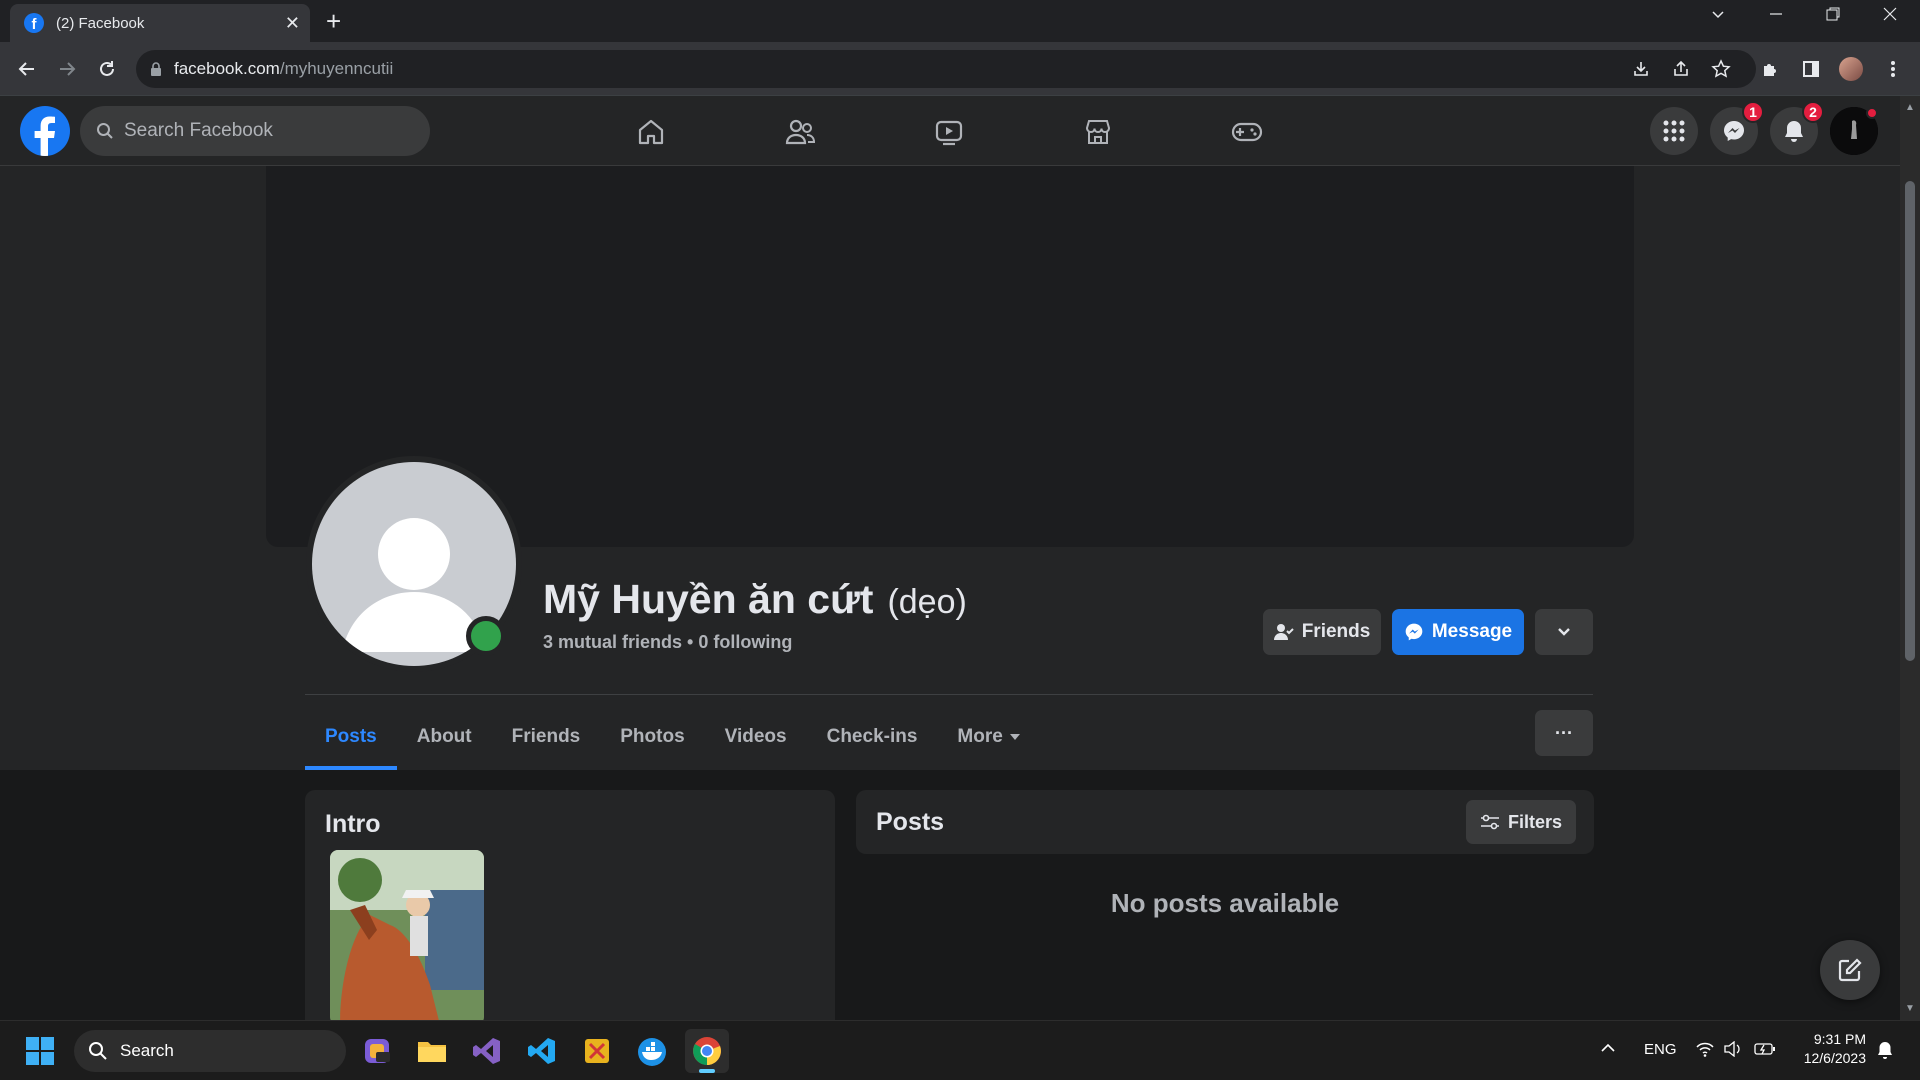  Describe the element at coordinates (652, 737) in the screenshot. I see `tab-photos: Photos` at that location.